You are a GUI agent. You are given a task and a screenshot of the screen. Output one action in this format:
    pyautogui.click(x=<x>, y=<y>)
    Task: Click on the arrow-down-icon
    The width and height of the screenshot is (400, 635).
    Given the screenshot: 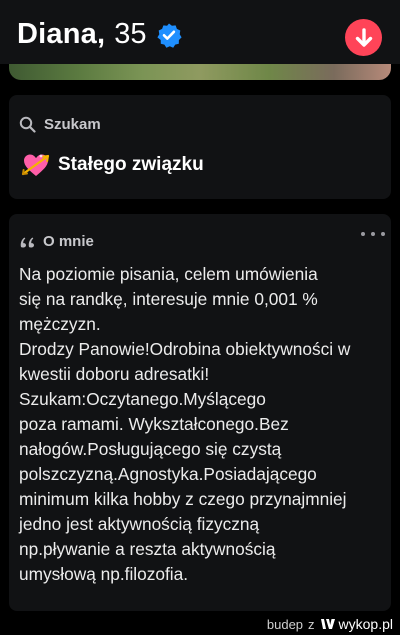 What is the action you would take?
    pyautogui.click(x=363, y=37)
    